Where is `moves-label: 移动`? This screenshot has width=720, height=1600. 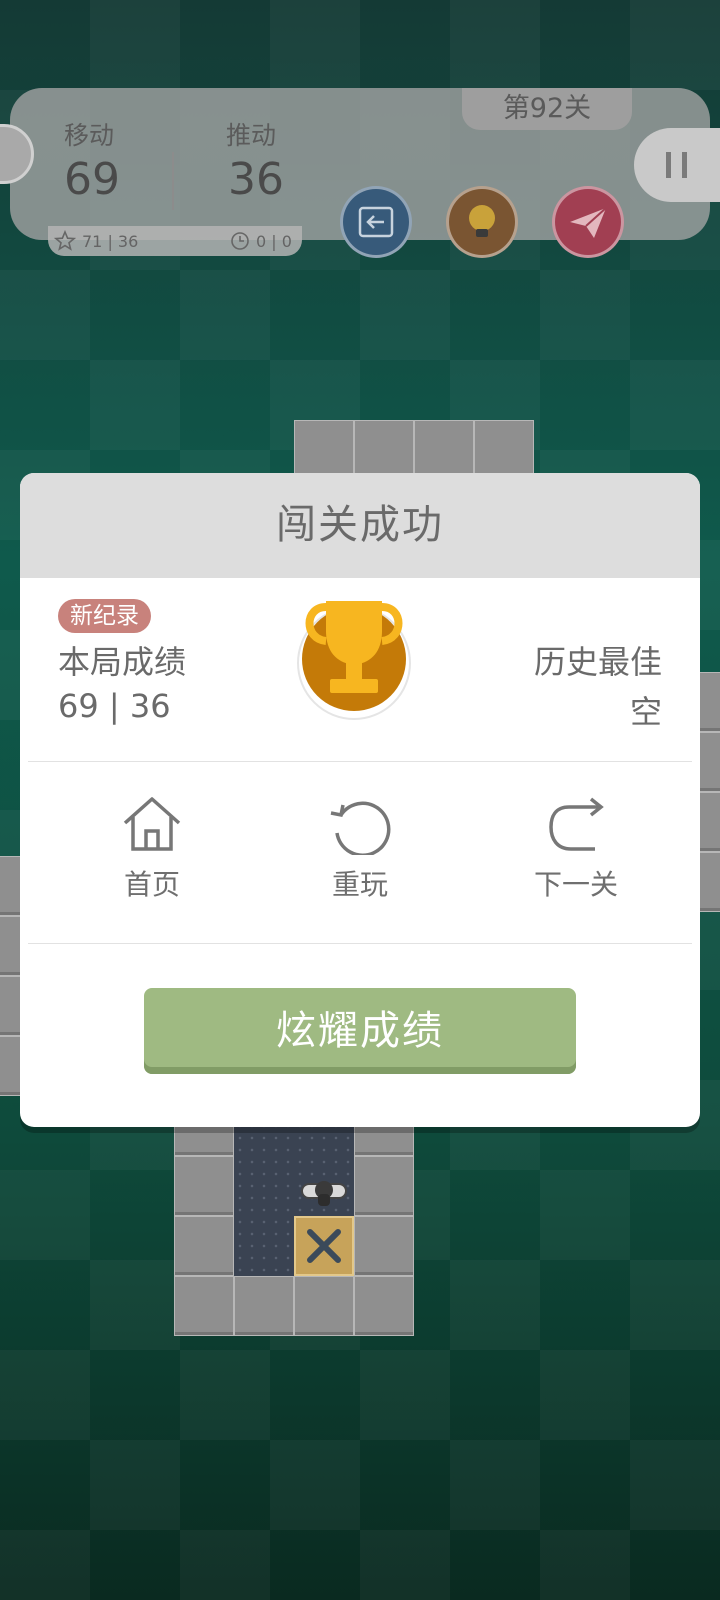
moves-label: 移动 is located at coordinates (89, 135).